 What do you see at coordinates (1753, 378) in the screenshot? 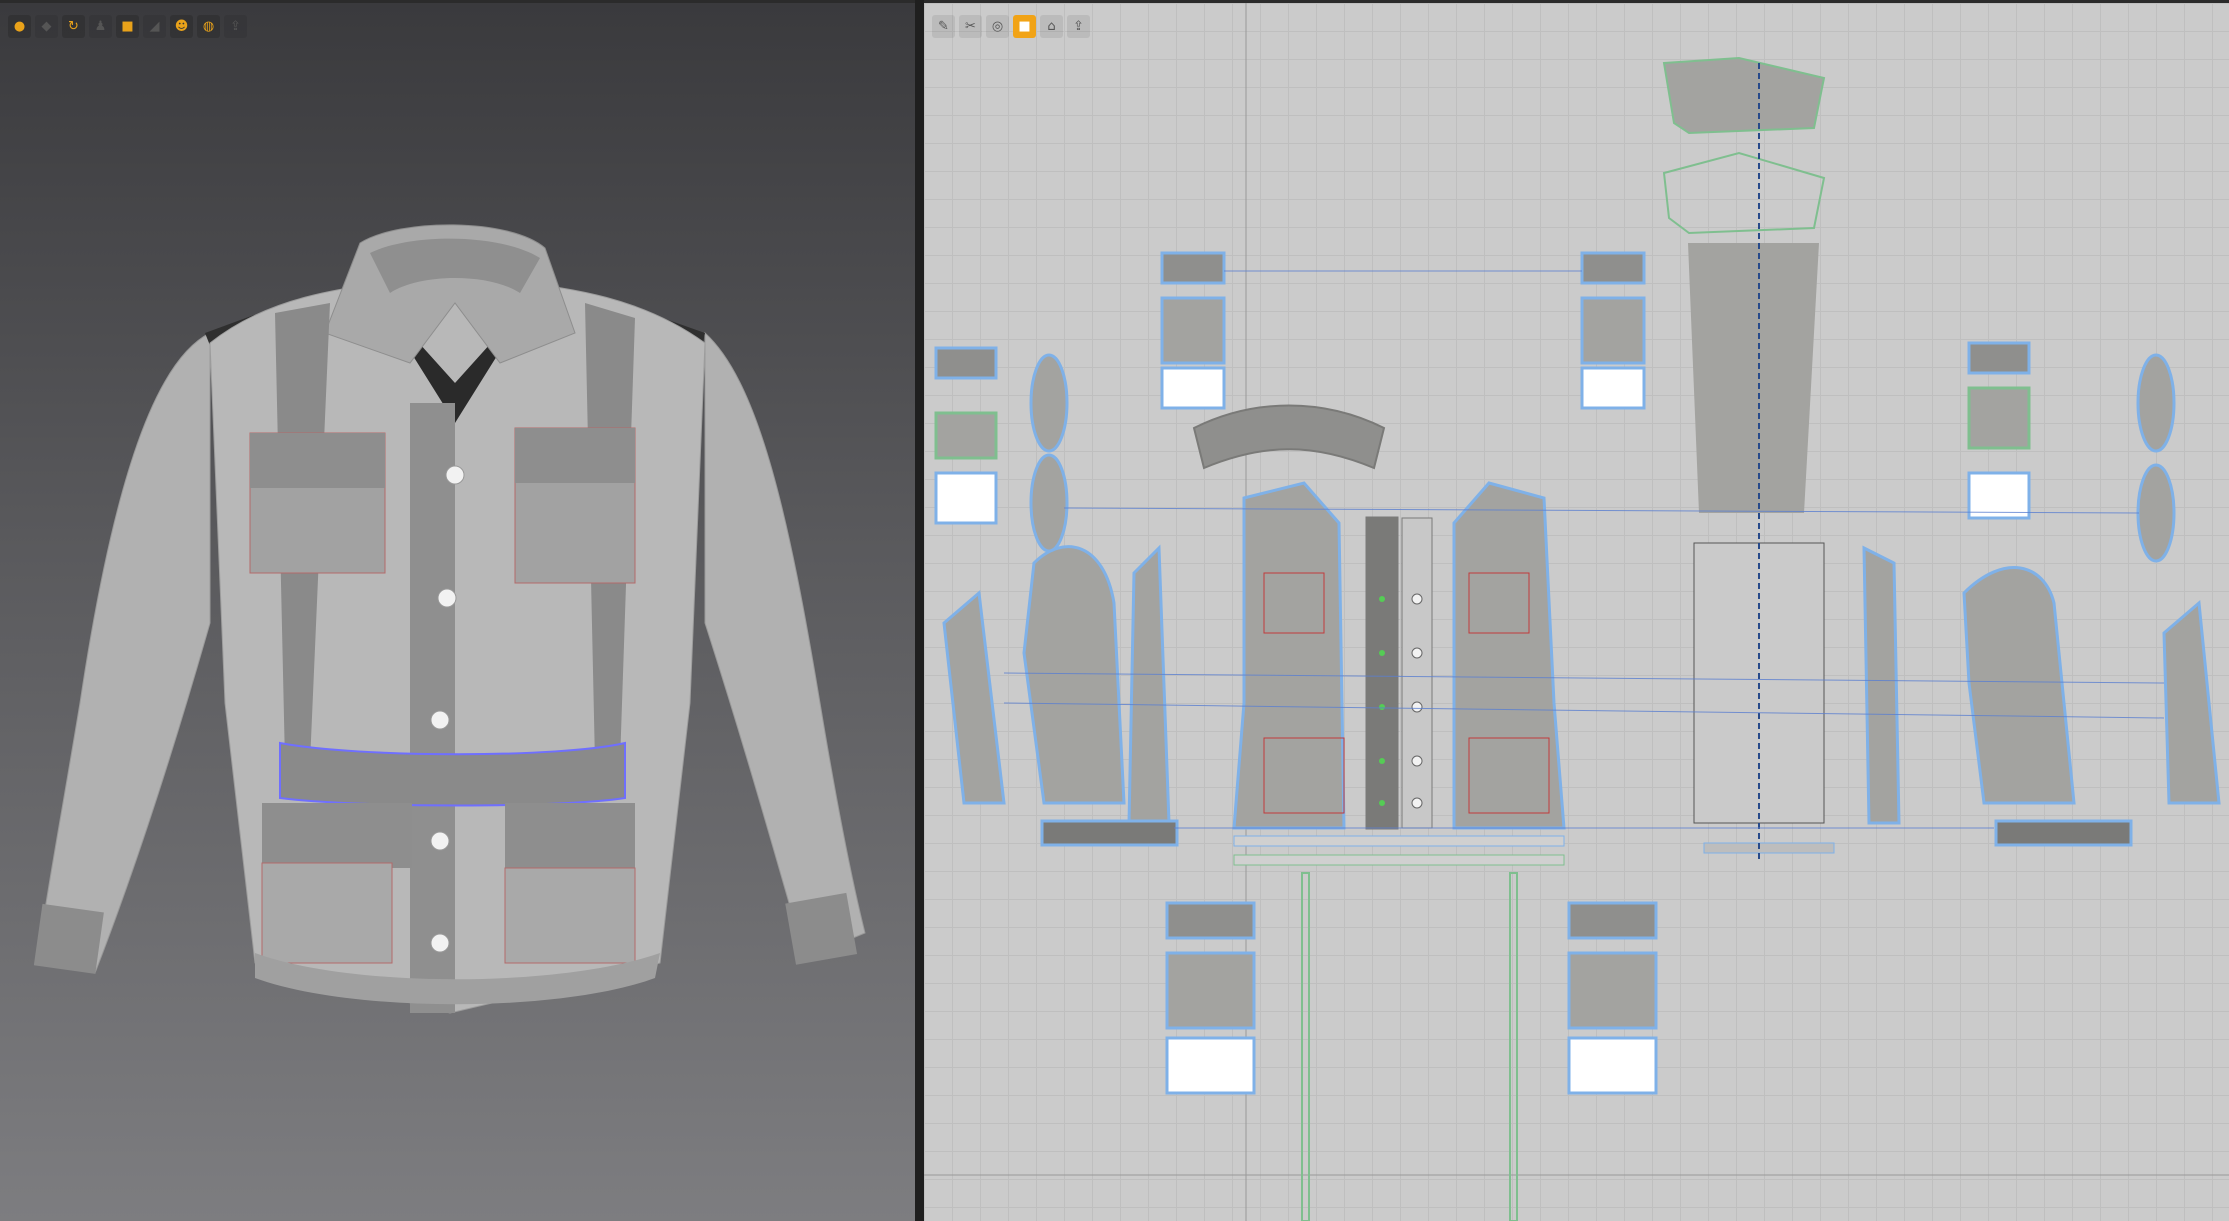
I see `back-body-piece` at bounding box center [1753, 378].